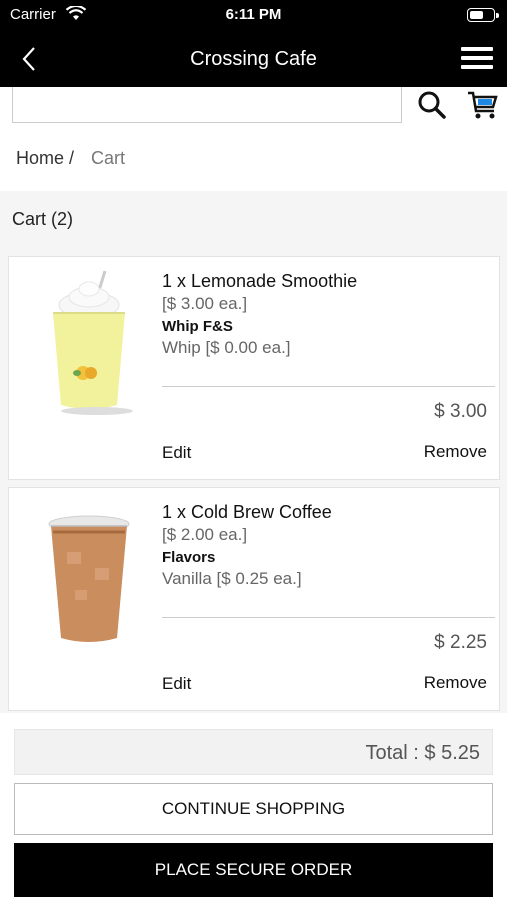 The width and height of the screenshot is (507, 900). I want to click on clock: 6:11 PM, so click(253, 14).